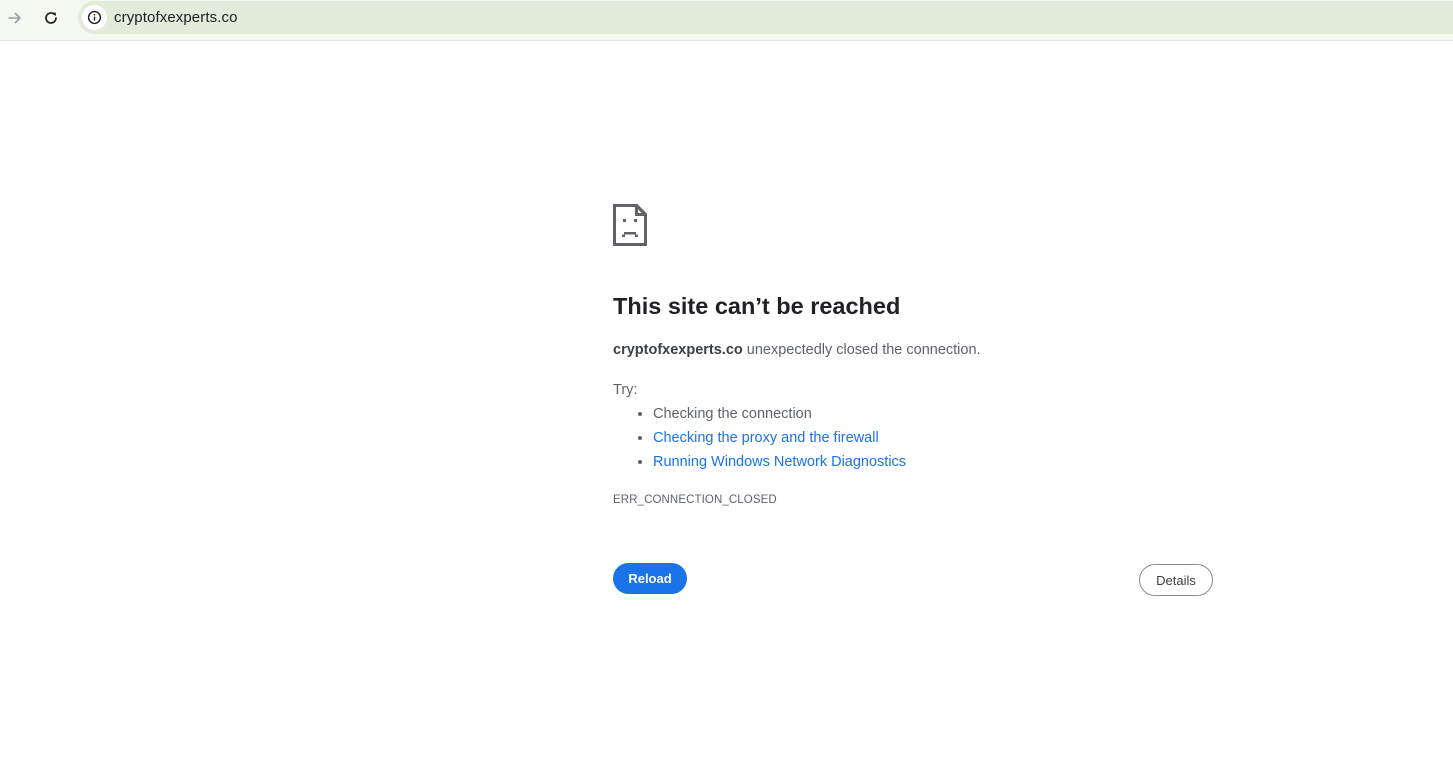 This screenshot has width=1453, height=781. What do you see at coordinates (650, 578) in the screenshot?
I see `reload-button: Reload` at bounding box center [650, 578].